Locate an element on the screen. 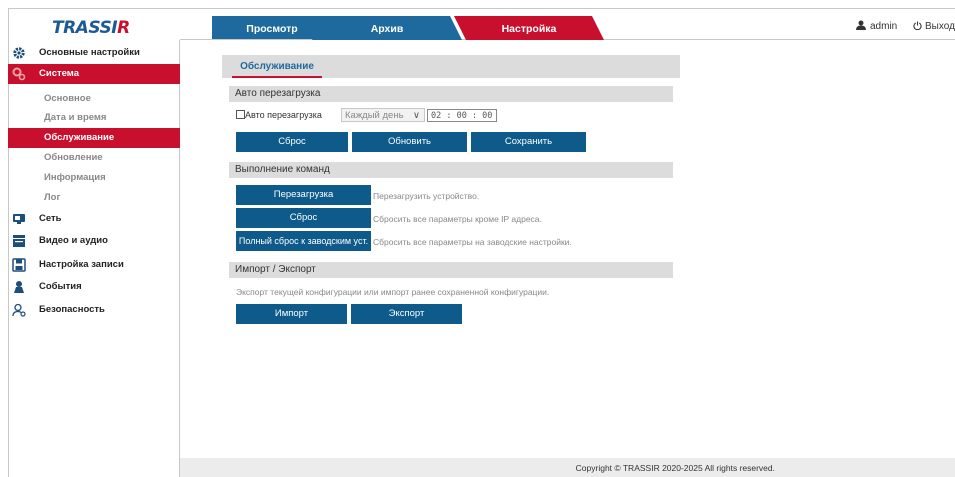 The image size is (955, 477). sidebar-subitem-basic: Основное is located at coordinates (94, 99).